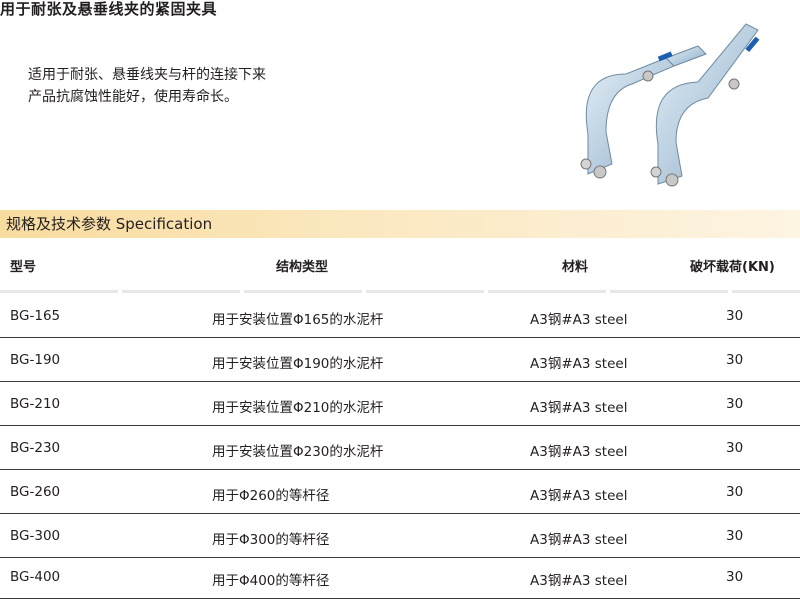  What do you see at coordinates (35, 360) in the screenshot?
I see `cell-model: BG-190` at bounding box center [35, 360].